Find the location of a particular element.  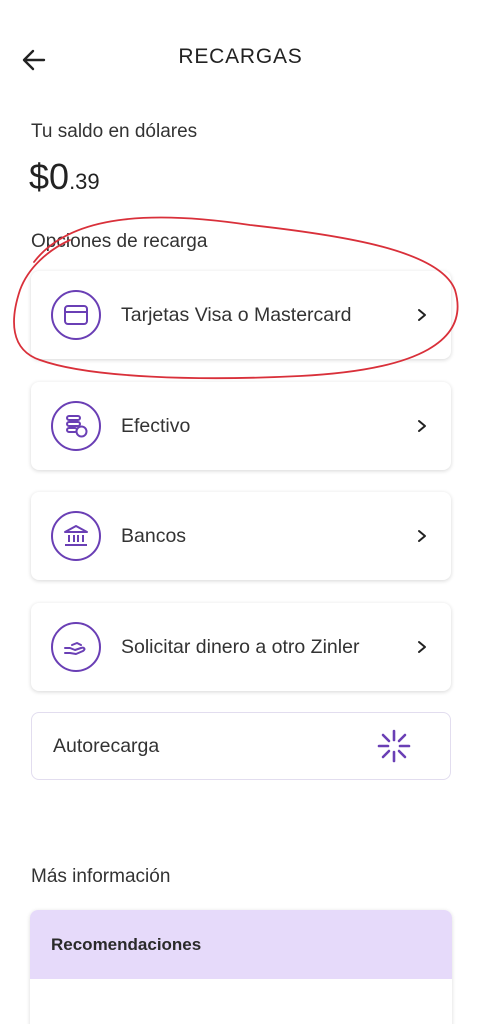

option-label: Bancos is located at coordinates (154, 535).